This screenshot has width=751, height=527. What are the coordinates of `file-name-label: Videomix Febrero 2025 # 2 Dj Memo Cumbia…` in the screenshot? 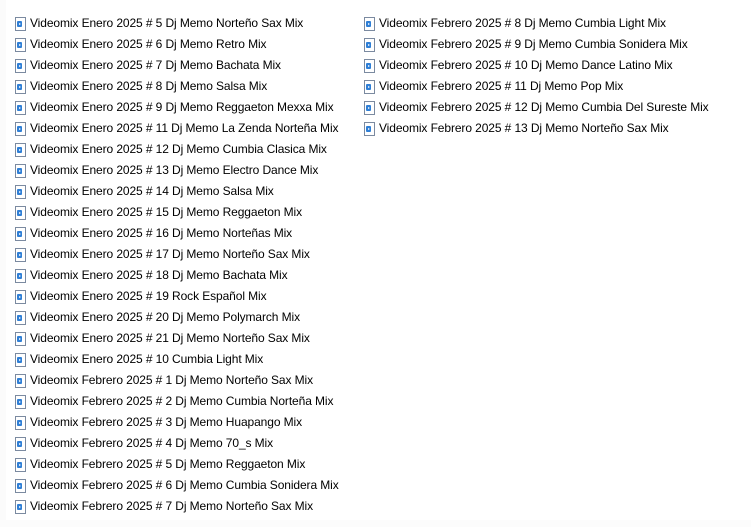 It's located at (182, 401).